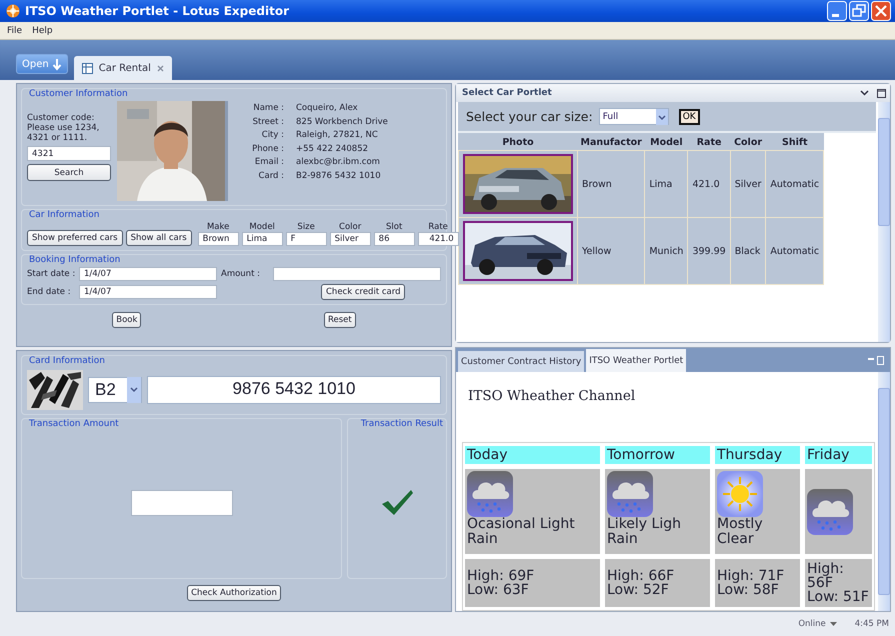  I want to click on car-filter-button: Show preferred cars, so click(75, 238).